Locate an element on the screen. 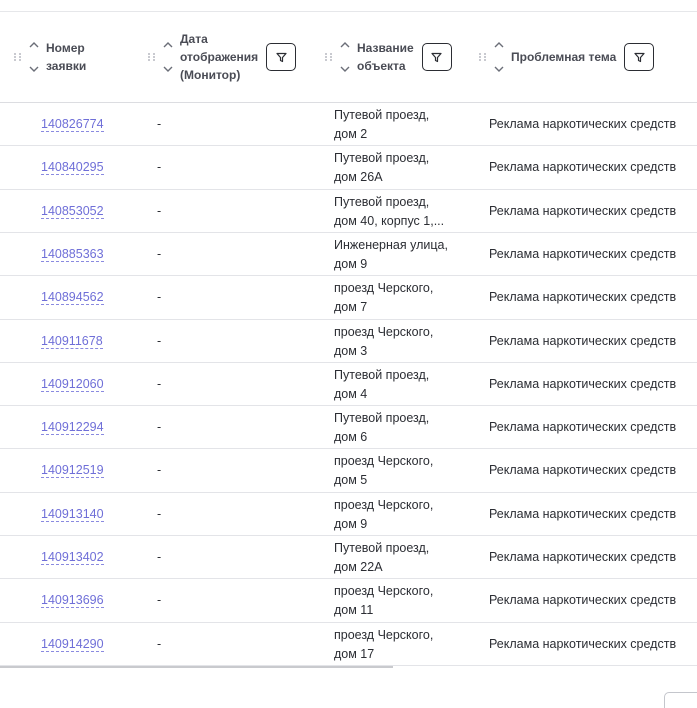  request-id-link: 140913140 is located at coordinates (72, 514).